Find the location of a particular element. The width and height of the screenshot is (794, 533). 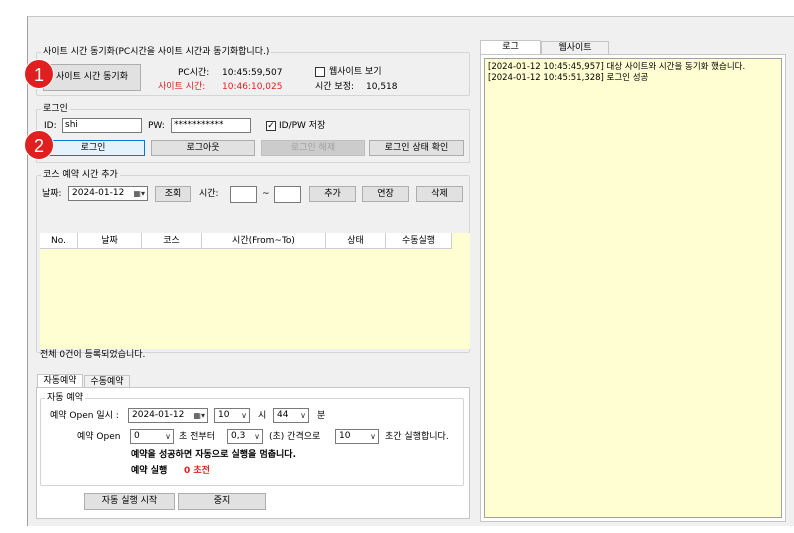

step-marker-2: 2 is located at coordinates (39, 145).